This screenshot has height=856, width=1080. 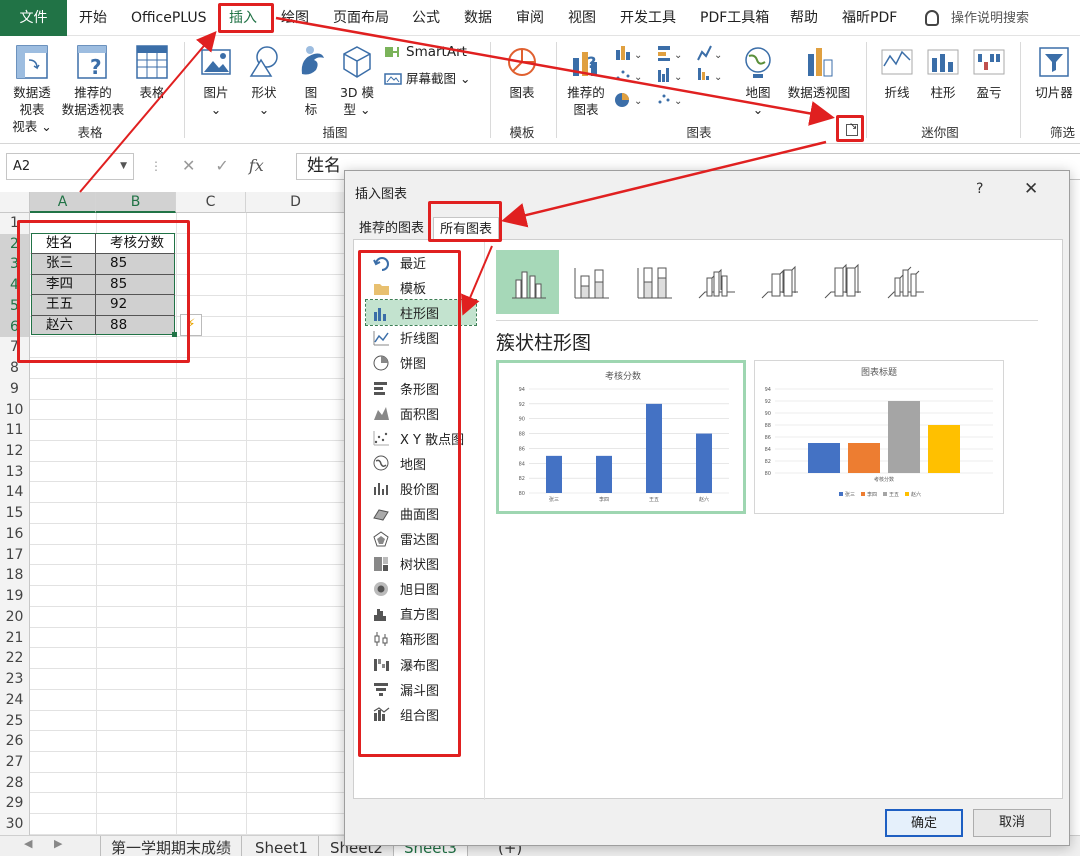 What do you see at coordinates (530, 18) in the screenshot?
I see `tab-review: 审阅` at bounding box center [530, 18].